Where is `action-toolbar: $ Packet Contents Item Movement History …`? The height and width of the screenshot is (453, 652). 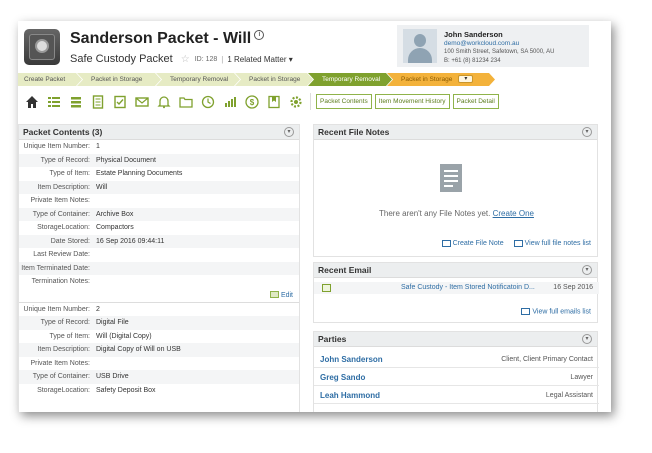 action-toolbar: $ Packet Contents Item Movement History … is located at coordinates (314, 101).